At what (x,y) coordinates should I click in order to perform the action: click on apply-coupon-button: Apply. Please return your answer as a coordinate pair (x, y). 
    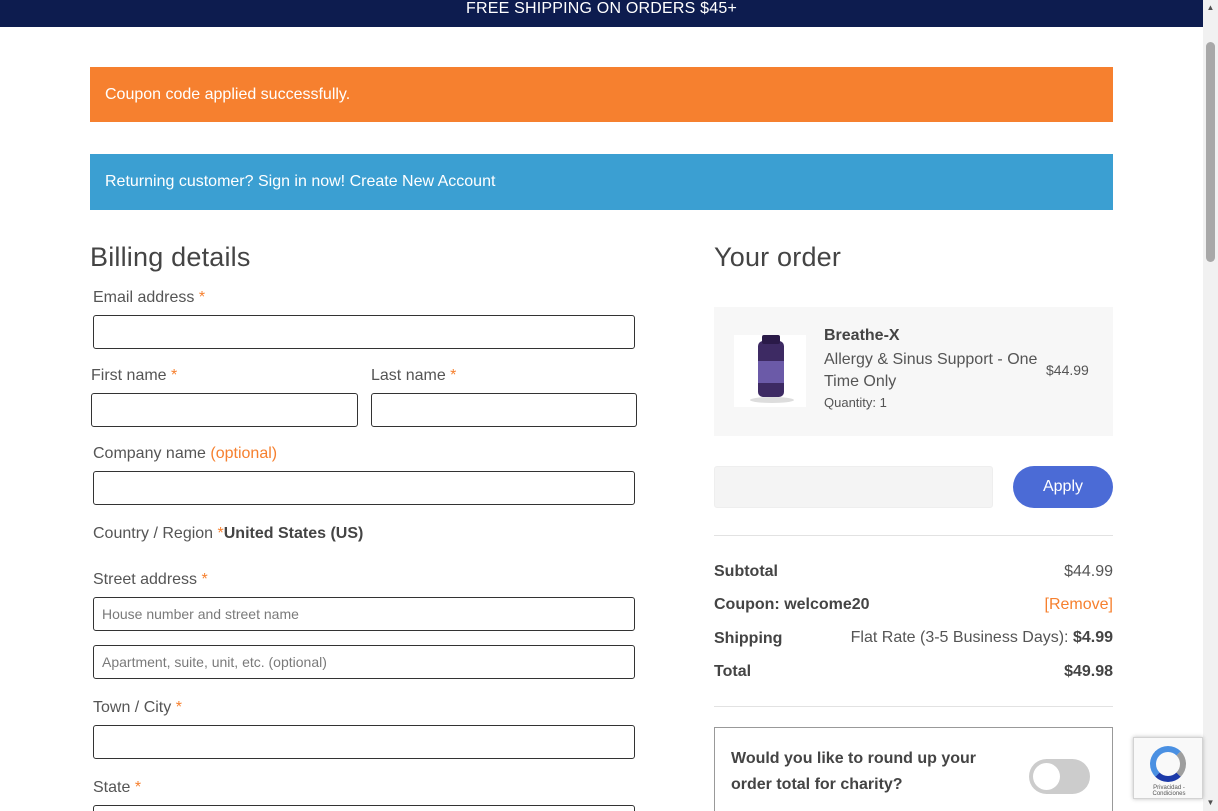
    Looking at the image, I should click on (1063, 487).